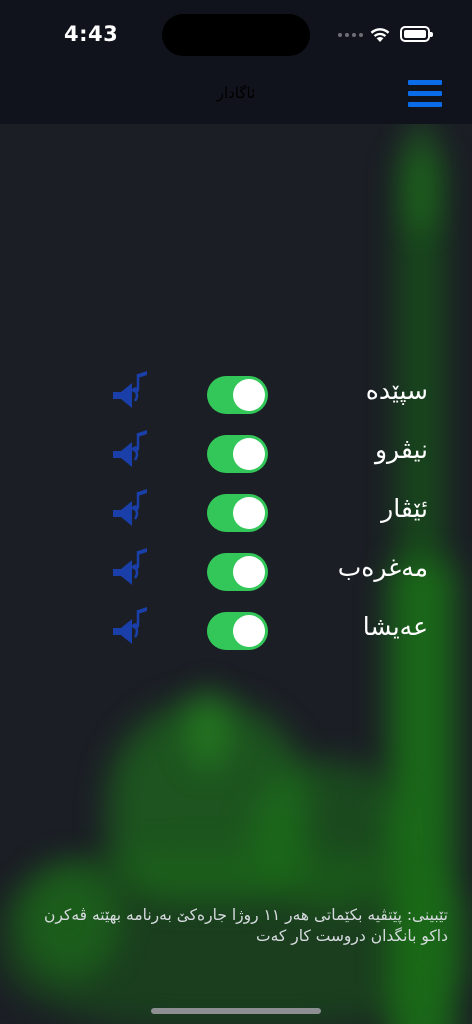 This screenshot has height=1024, width=472. I want to click on status-time: 4:43, so click(91, 34).